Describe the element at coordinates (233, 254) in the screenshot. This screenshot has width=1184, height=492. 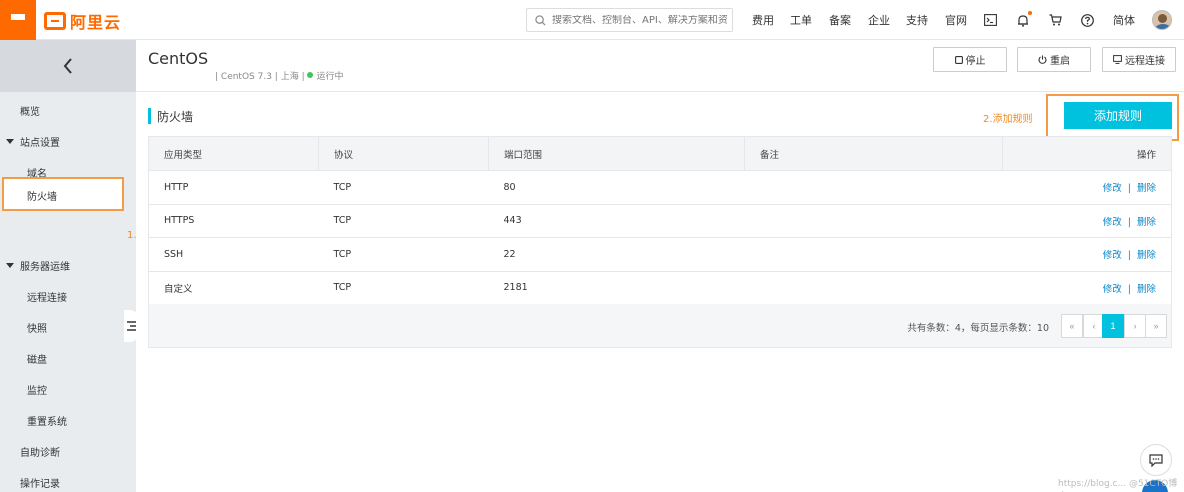
I see `cell-app: SSH` at that location.